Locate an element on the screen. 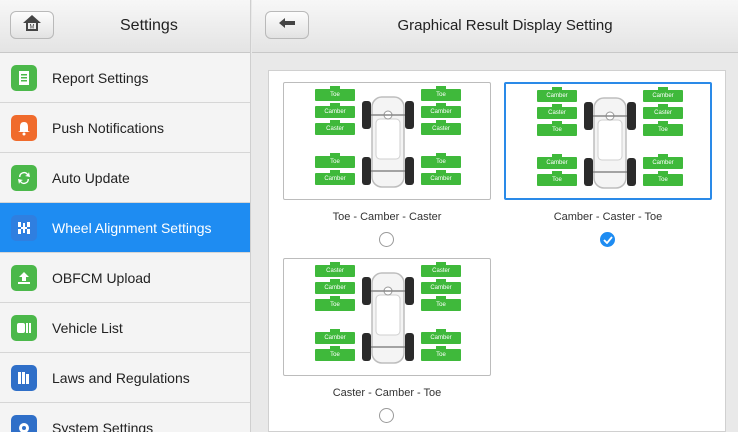 Image resolution: width=738 pixels, height=432 pixels. main-header: Graphical Result Display Setting is located at coordinates (495, 26).